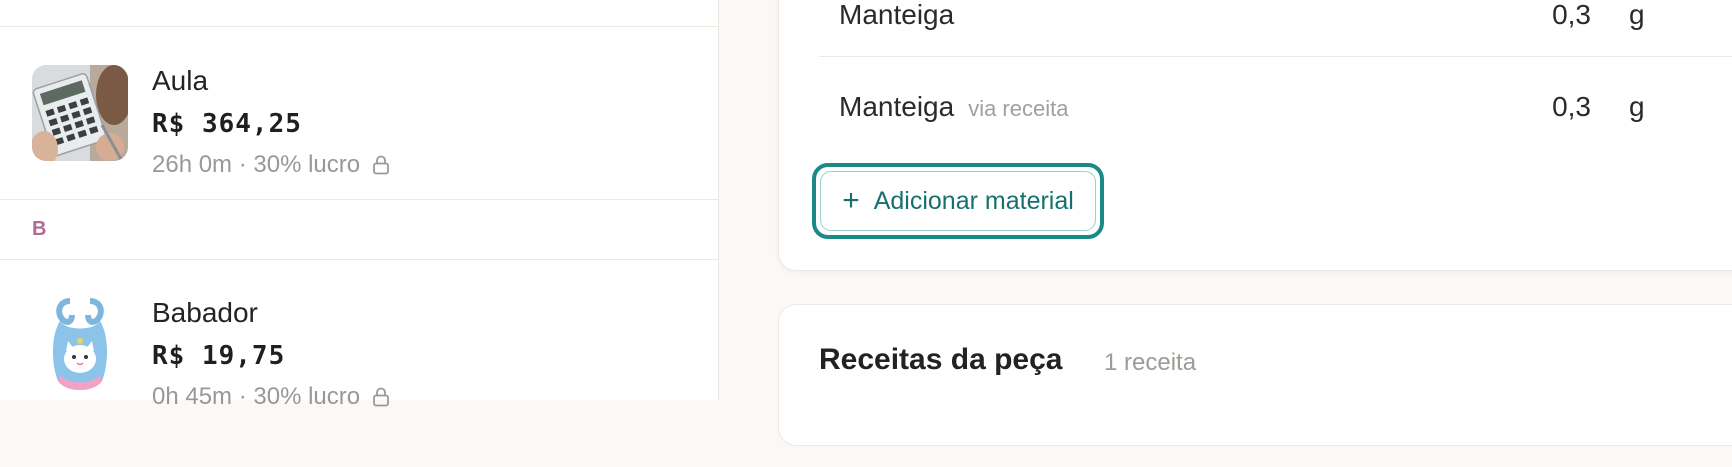  Describe the element at coordinates (941, 359) in the screenshot. I see `recipes-section-title: Receitas da peça` at that location.